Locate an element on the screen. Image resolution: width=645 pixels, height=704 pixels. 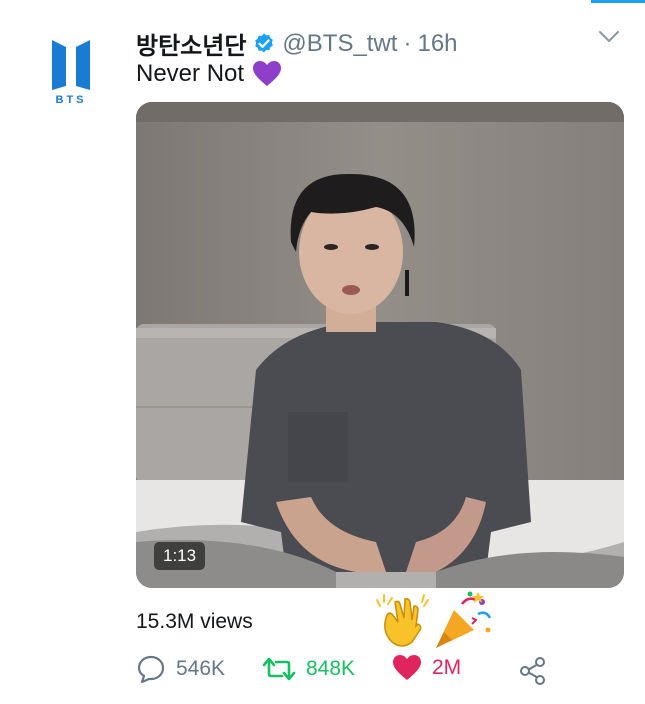
bts-logo-icon is located at coordinates (71, 65).